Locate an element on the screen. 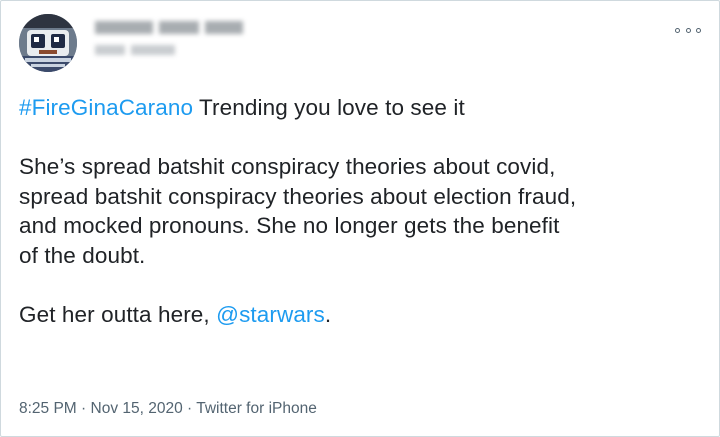 The width and height of the screenshot is (720, 437). tweet-last-line-prefix: Get her outta here, is located at coordinates (118, 314).